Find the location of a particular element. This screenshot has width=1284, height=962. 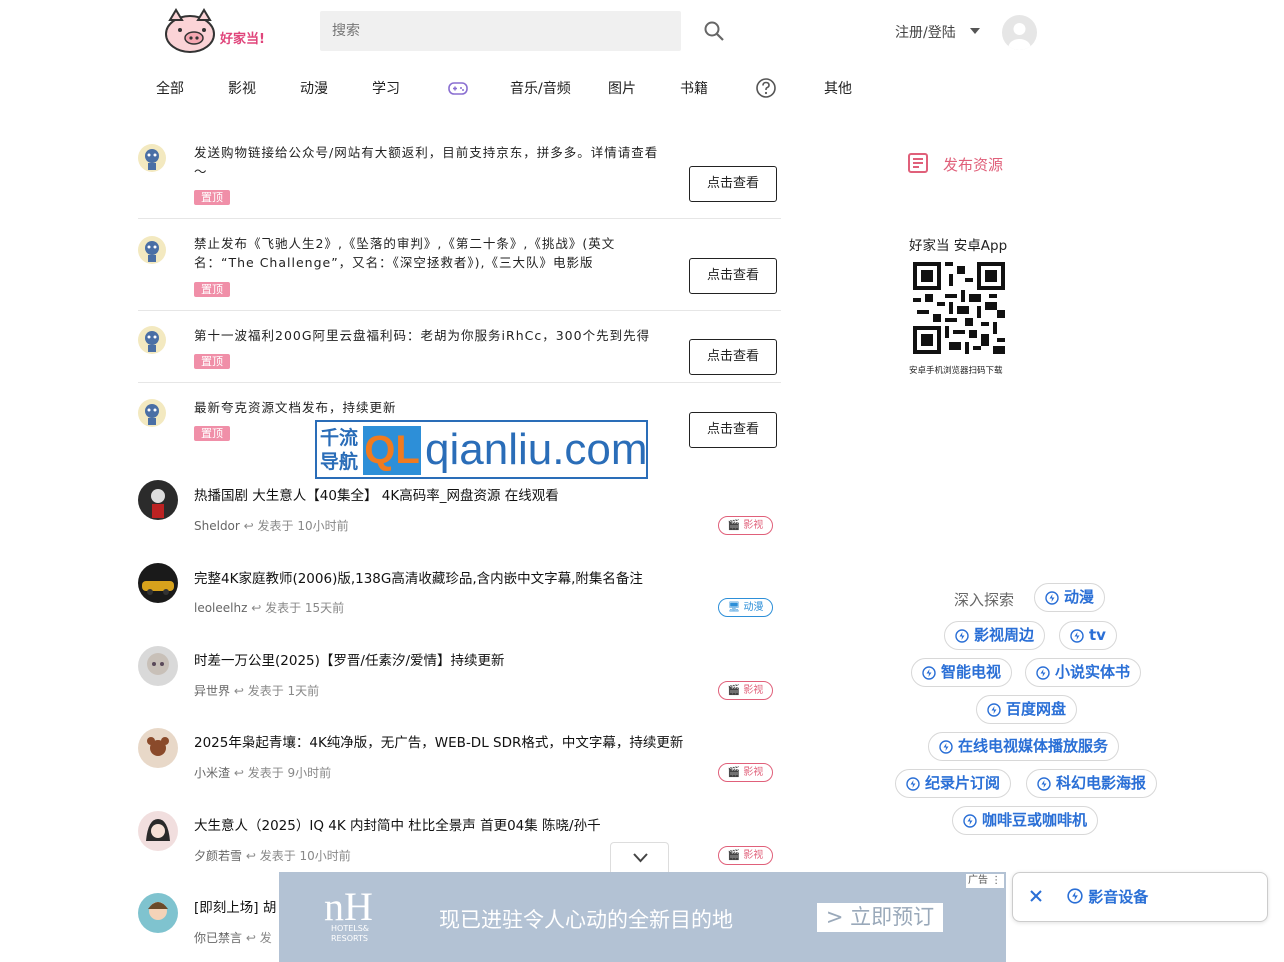

question-icon is located at coordinates (766, 88).